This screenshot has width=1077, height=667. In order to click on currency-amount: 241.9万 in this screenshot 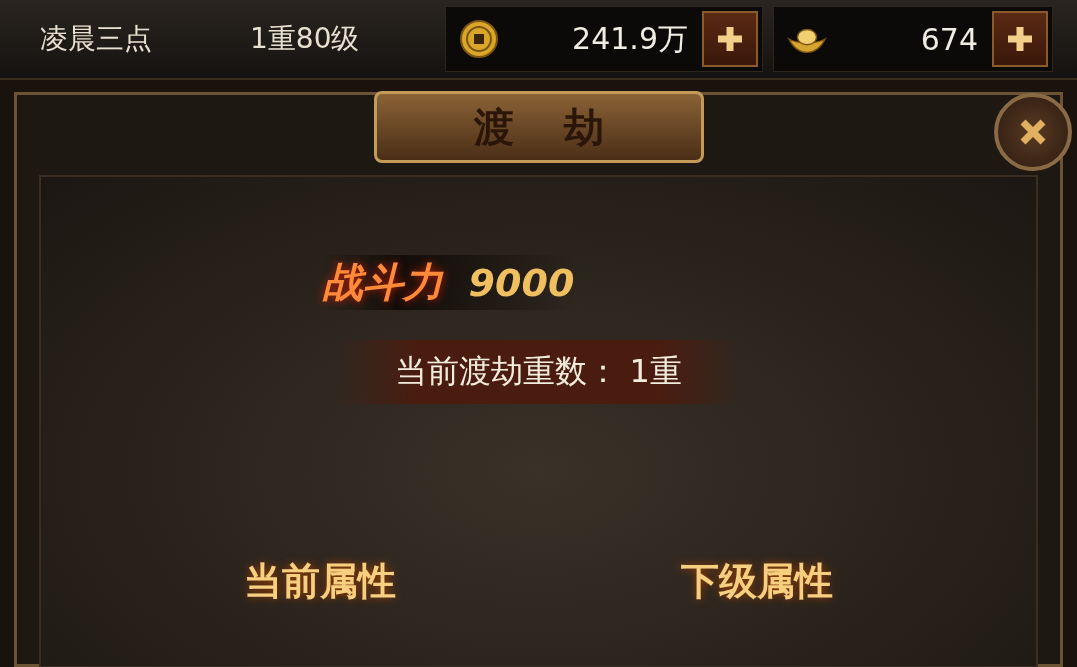, I will do `click(630, 38)`.